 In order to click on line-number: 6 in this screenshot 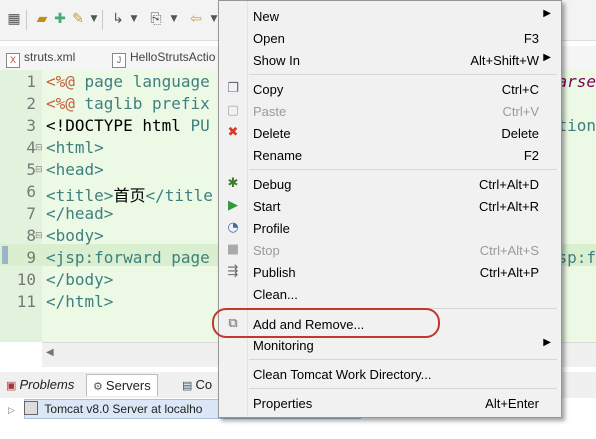, I will do `click(31, 191)`.